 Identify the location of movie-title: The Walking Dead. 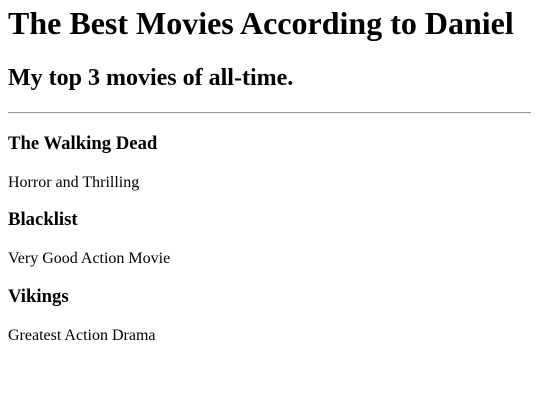
(83, 143).